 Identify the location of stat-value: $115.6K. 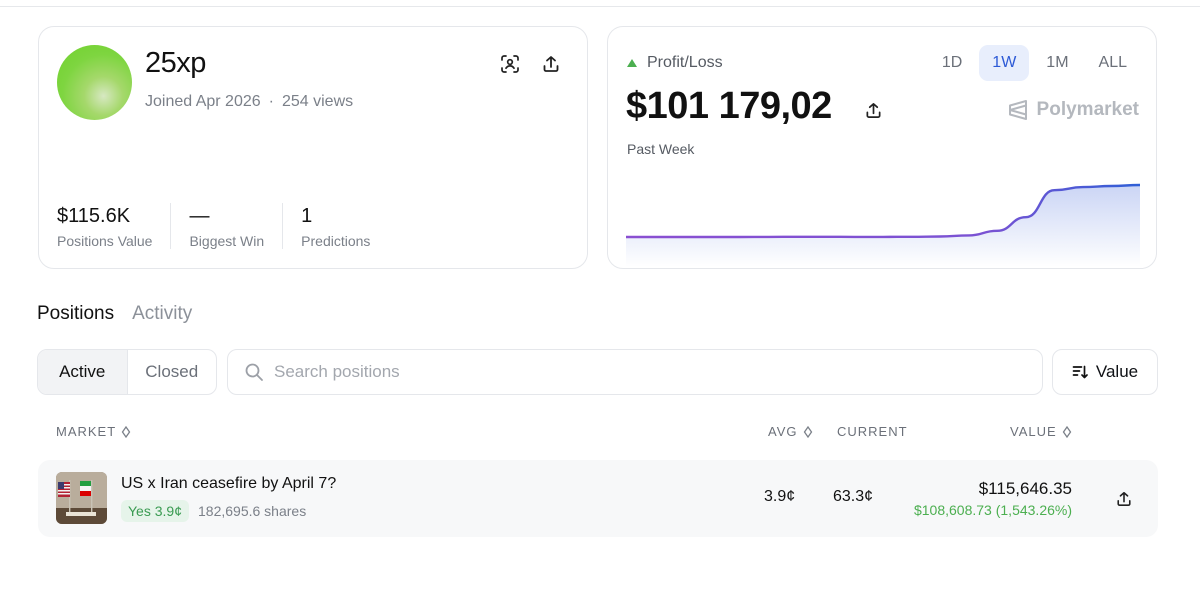
(94, 216).